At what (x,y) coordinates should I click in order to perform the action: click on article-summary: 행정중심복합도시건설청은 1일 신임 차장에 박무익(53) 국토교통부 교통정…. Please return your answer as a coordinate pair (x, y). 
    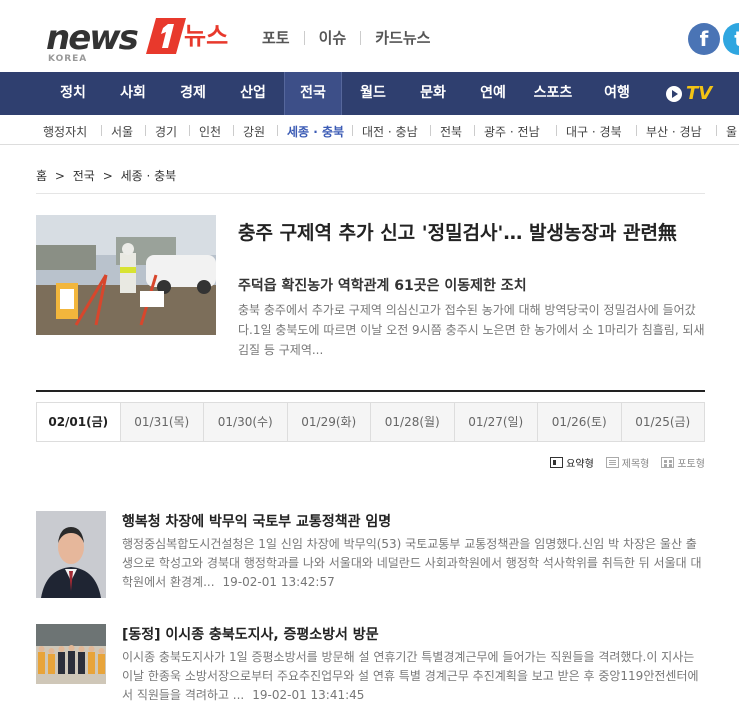
    Looking at the image, I should click on (413, 563).